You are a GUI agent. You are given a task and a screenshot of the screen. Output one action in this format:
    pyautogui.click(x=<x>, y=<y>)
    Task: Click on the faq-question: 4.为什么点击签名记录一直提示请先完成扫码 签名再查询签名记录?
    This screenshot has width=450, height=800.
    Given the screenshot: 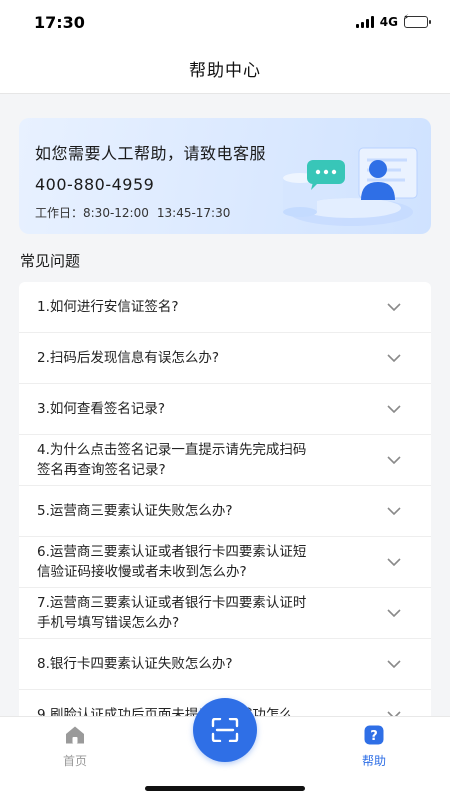 What is the action you would take?
    pyautogui.click(x=171, y=460)
    